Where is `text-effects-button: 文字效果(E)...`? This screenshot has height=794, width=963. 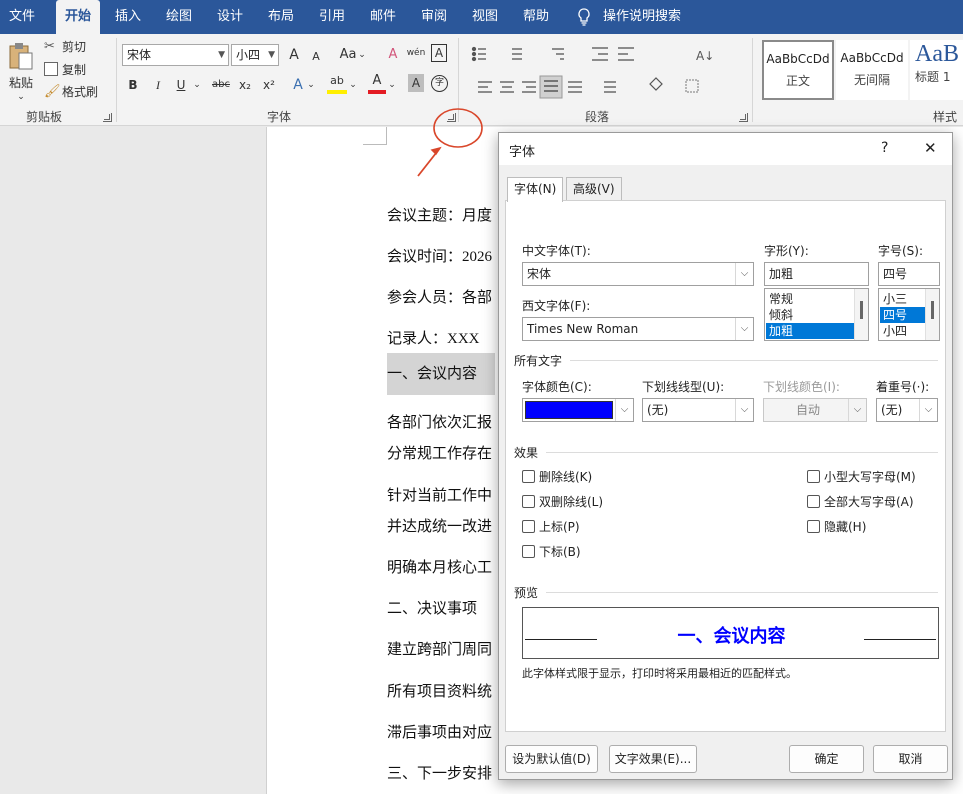 text-effects-button: 文字效果(E)... is located at coordinates (653, 759).